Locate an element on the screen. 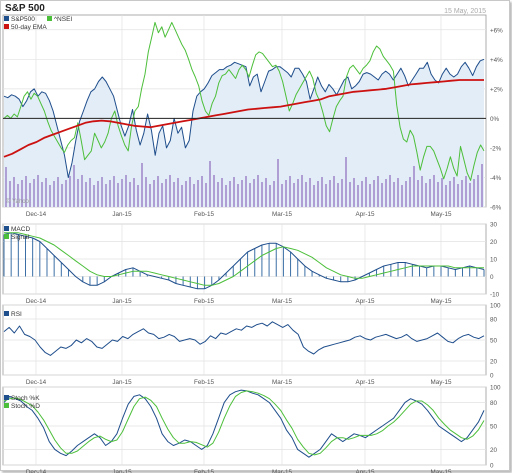  y-tick-label: 10 is located at coordinates (494, 260).